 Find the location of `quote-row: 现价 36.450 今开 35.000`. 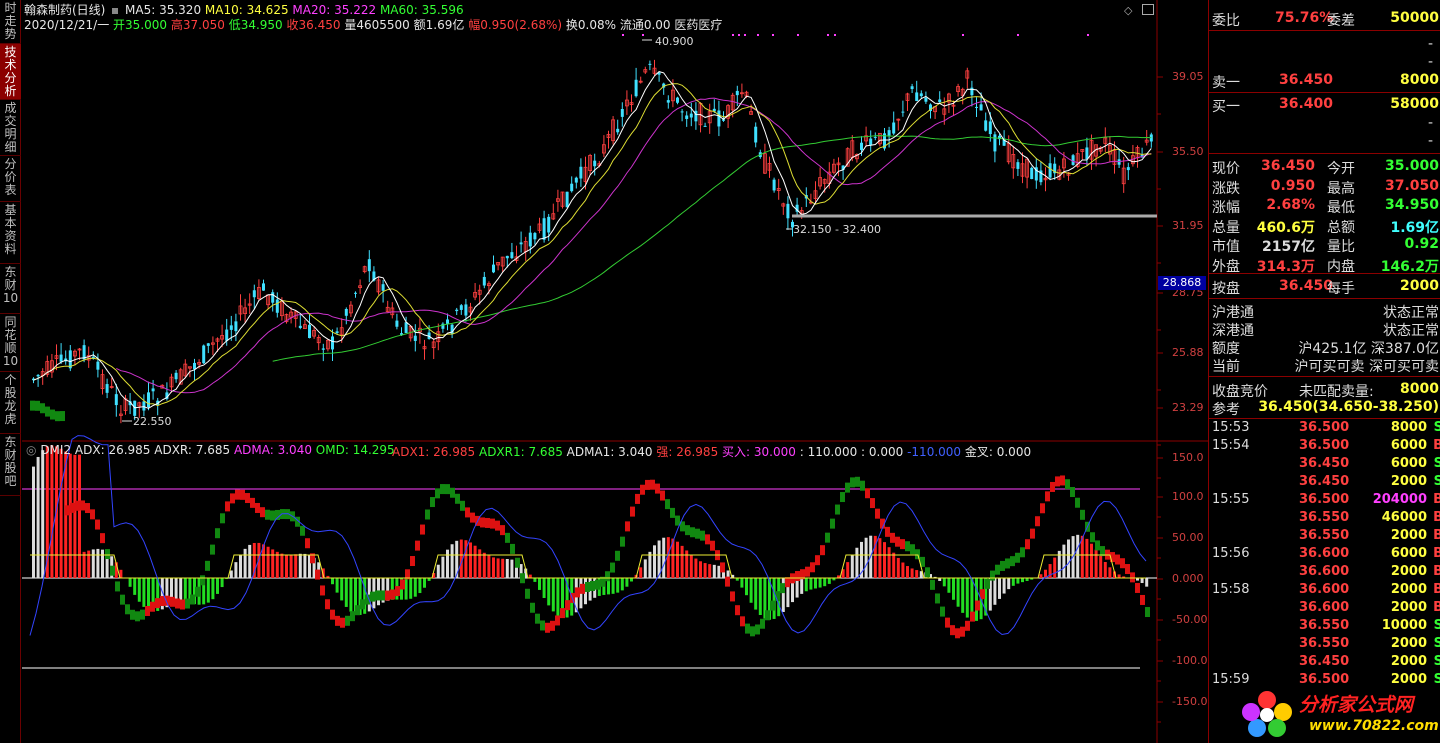

quote-row: 现价 36.450 今开 35.000 is located at coordinates (1324, 166).